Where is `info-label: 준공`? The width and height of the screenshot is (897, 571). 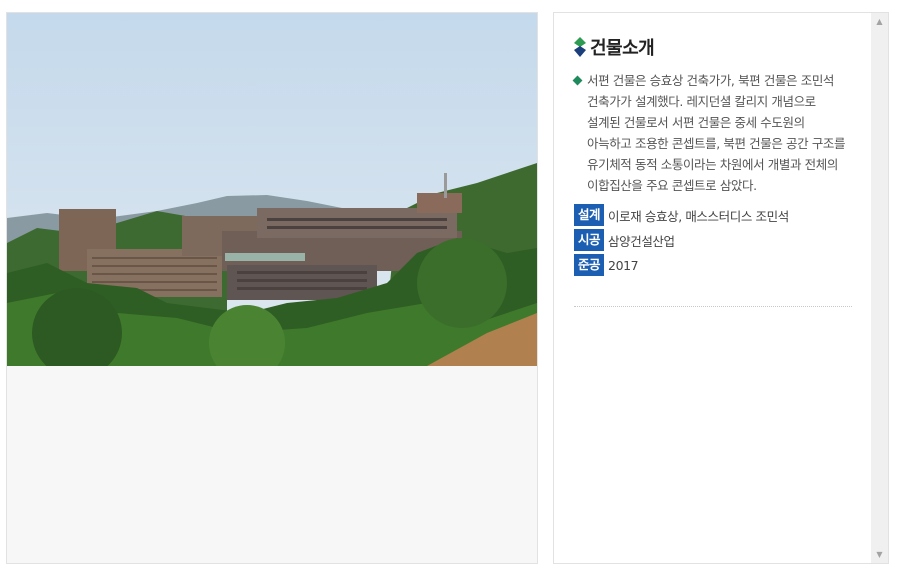
info-label: 준공 is located at coordinates (589, 265).